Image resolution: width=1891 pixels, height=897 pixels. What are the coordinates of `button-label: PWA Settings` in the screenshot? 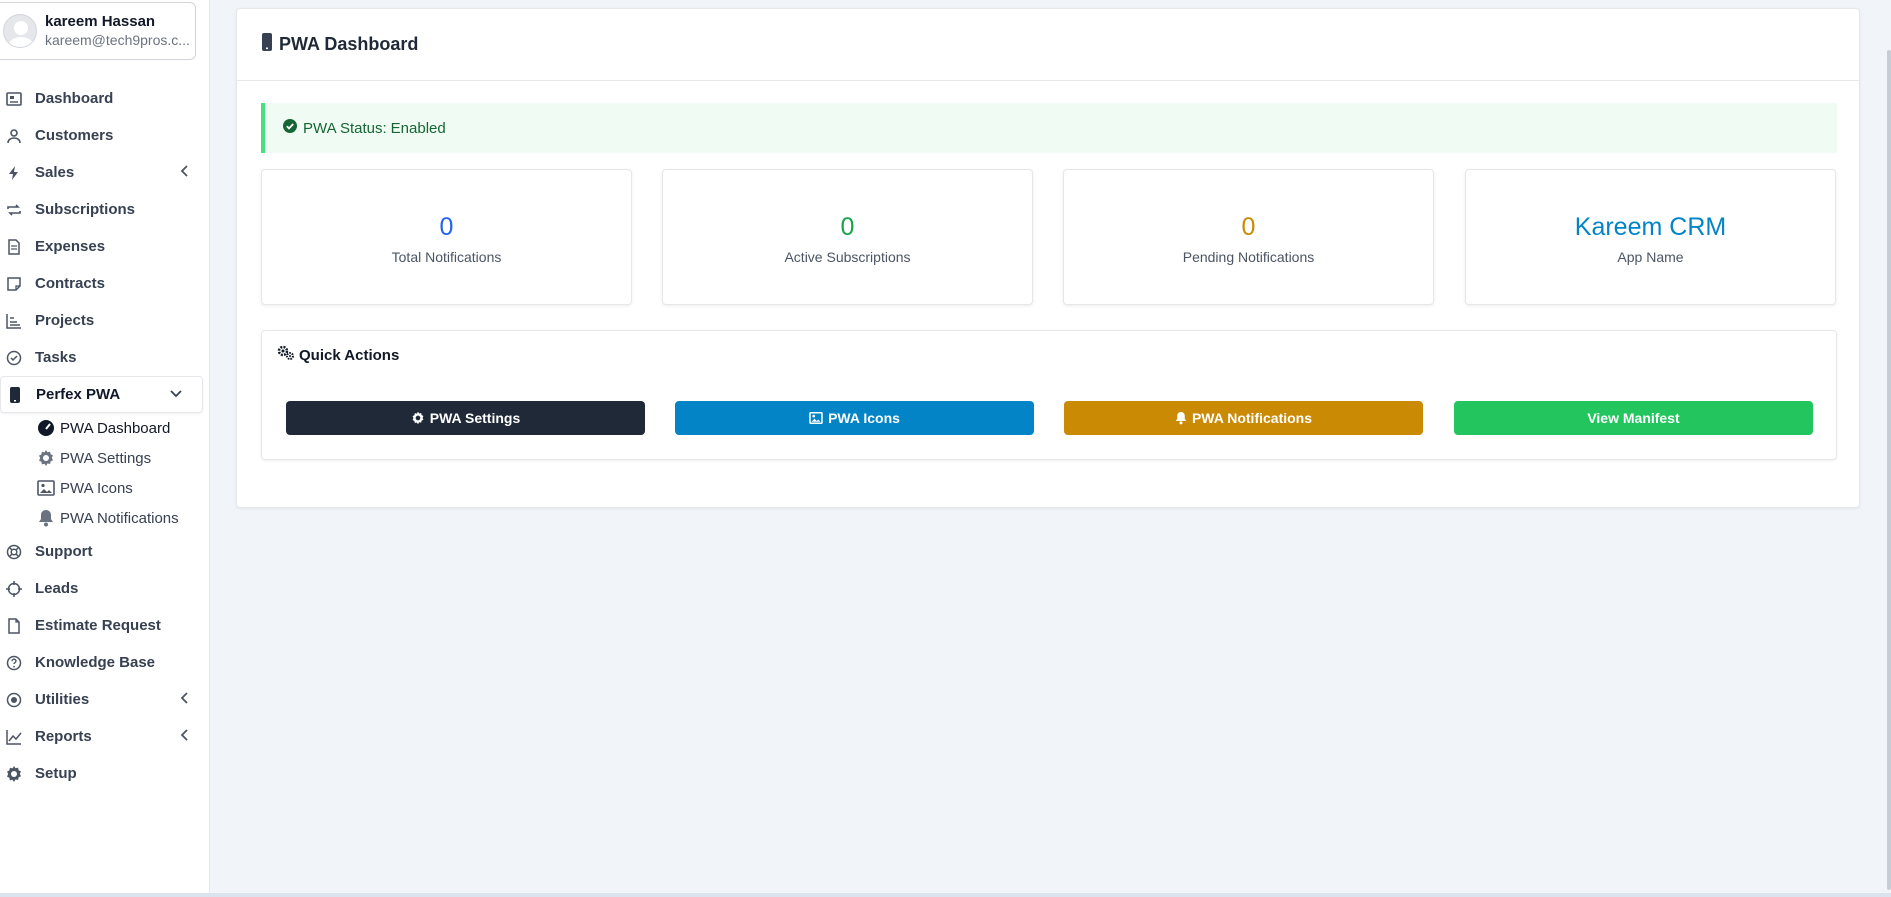 It's located at (475, 418).